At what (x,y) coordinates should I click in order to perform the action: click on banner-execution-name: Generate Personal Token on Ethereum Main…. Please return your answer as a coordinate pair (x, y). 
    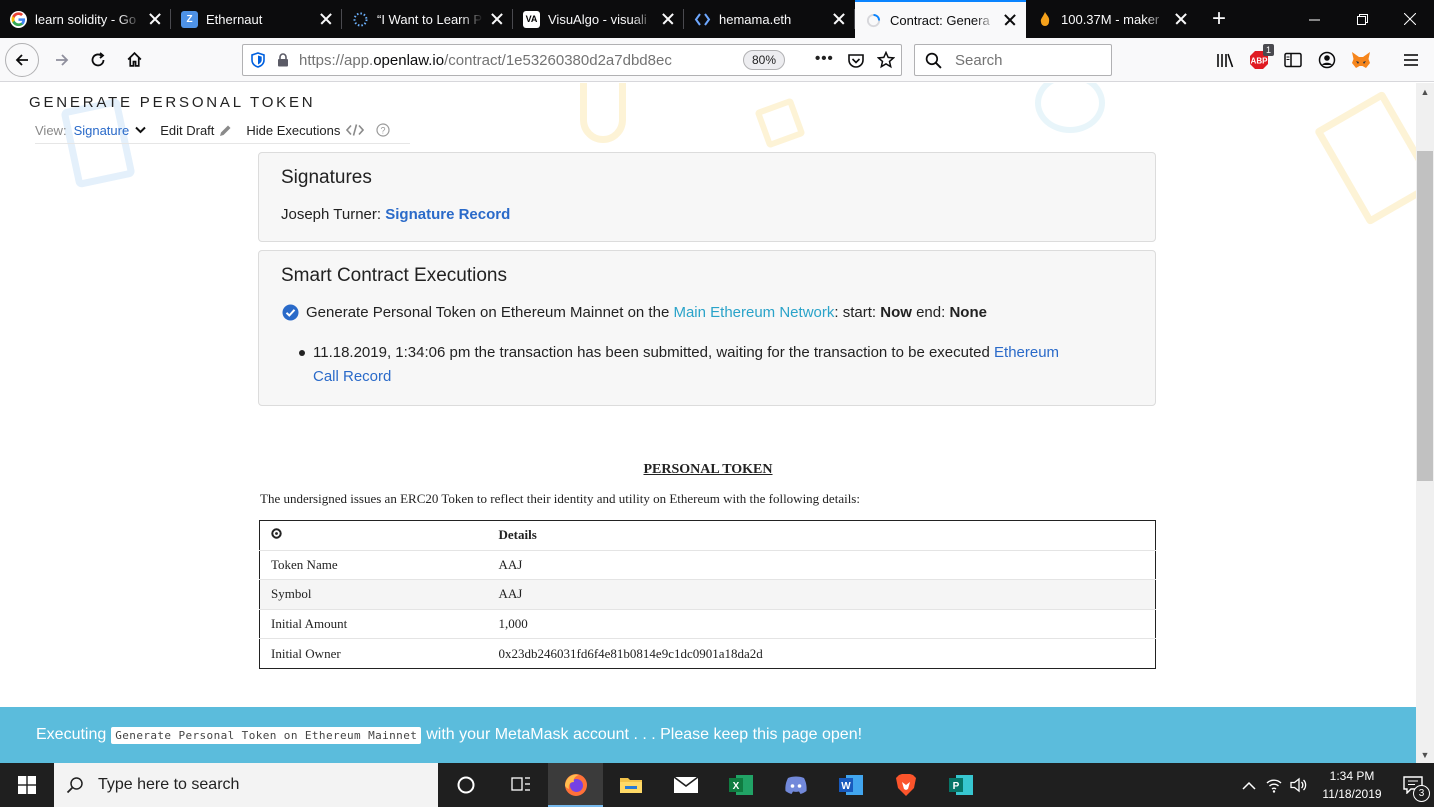
    Looking at the image, I should click on (266, 735).